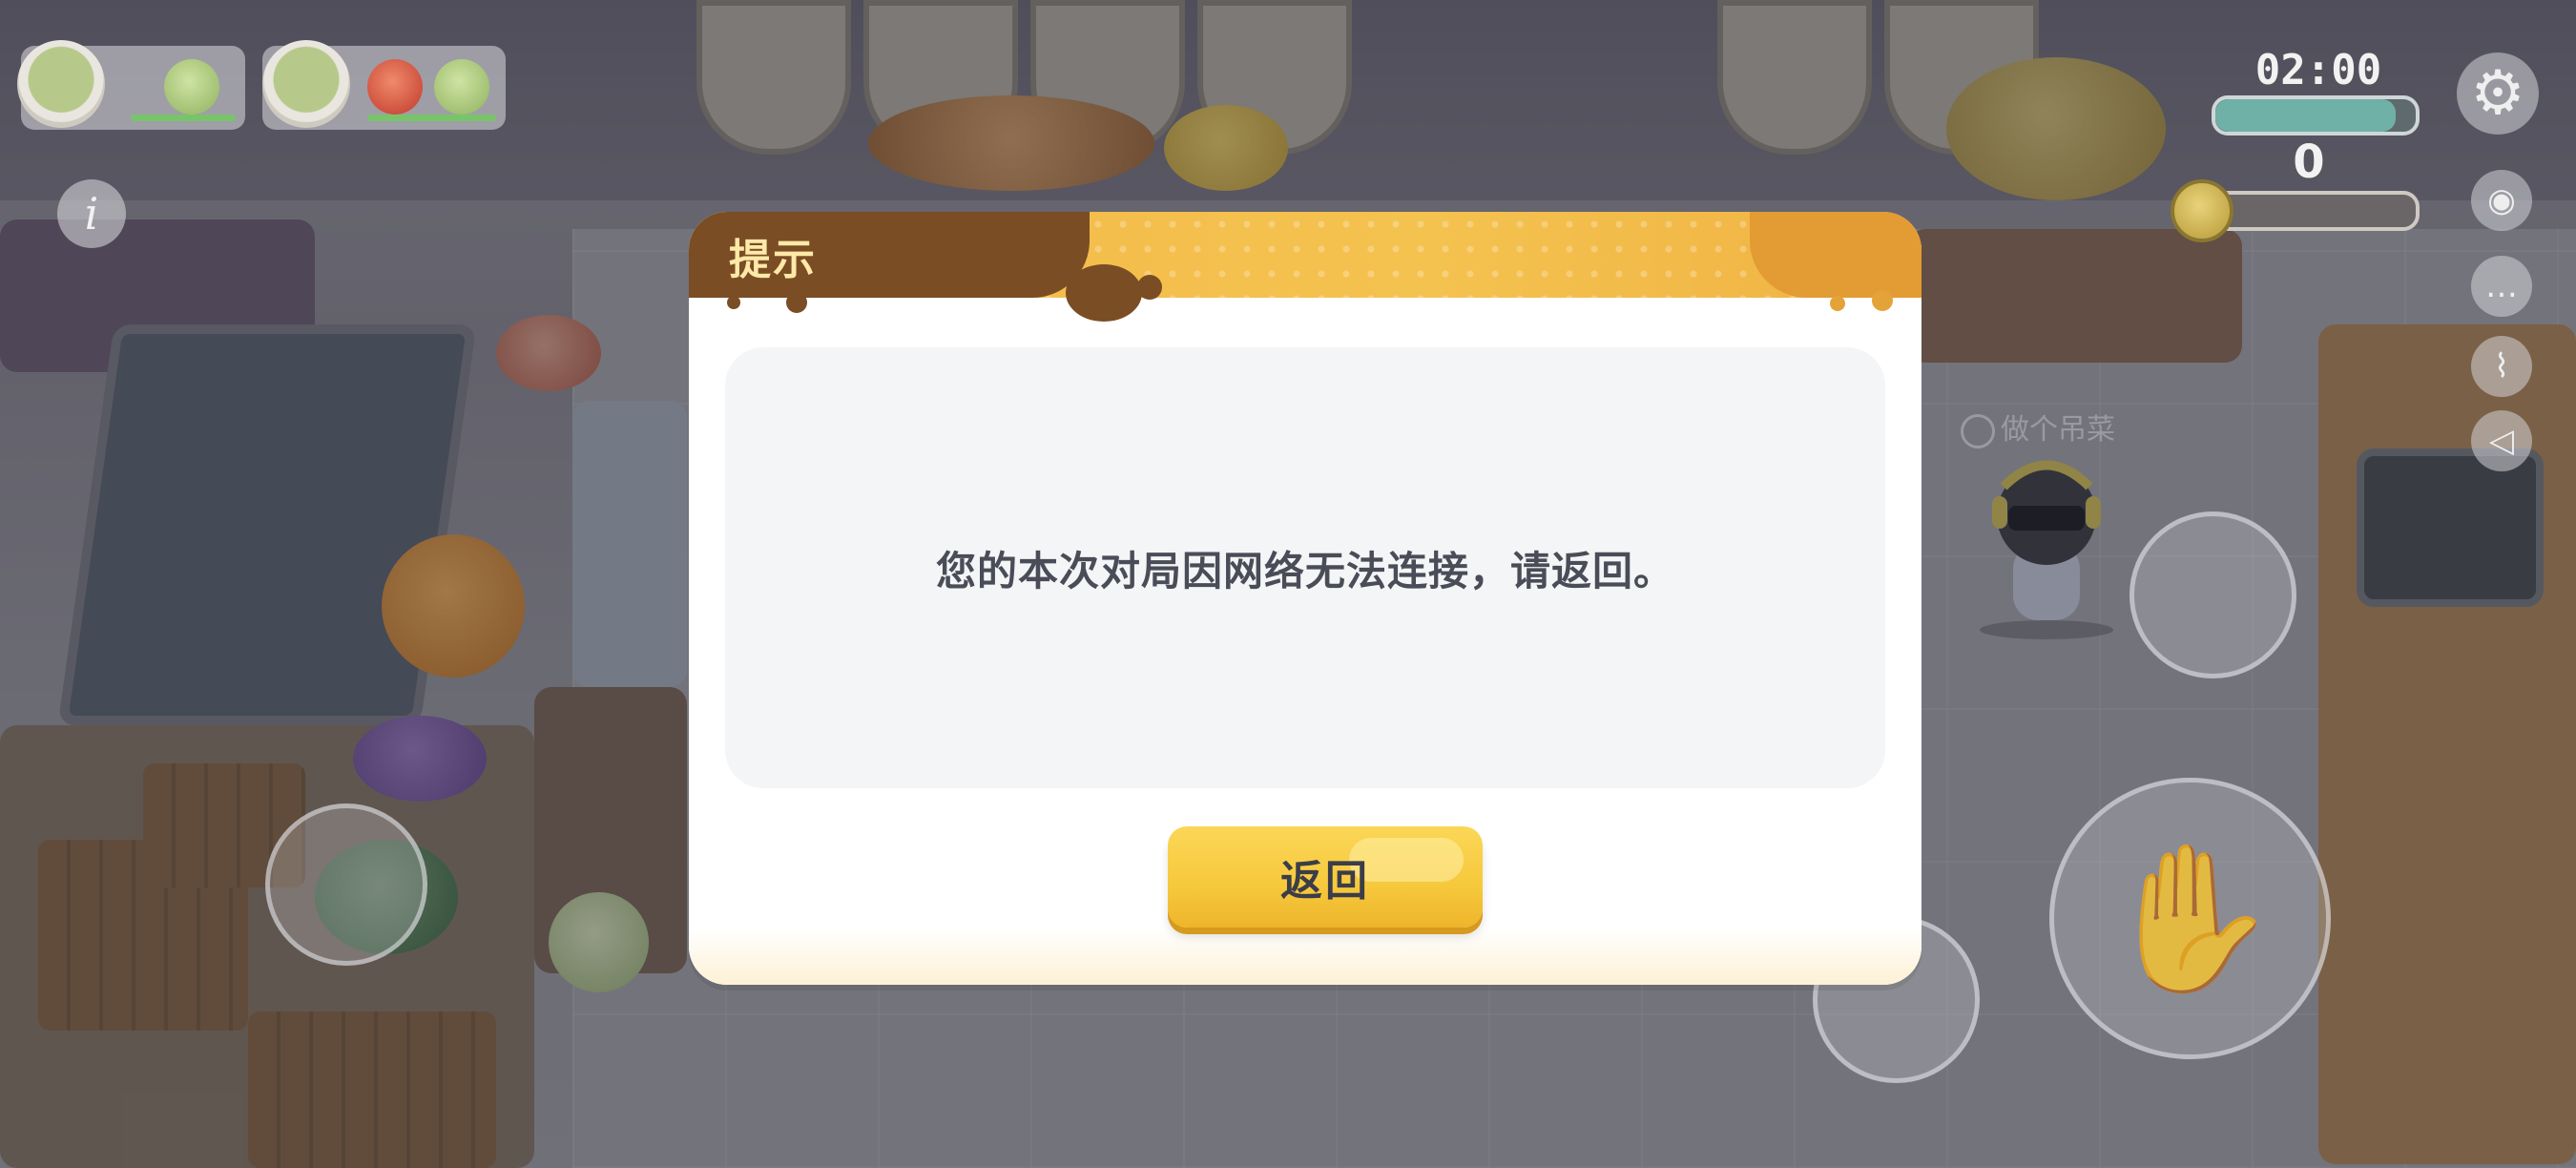 This screenshot has height=1168, width=2576. Describe the element at coordinates (1325, 882) in the screenshot. I see `return-button-label: 返回` at that location.